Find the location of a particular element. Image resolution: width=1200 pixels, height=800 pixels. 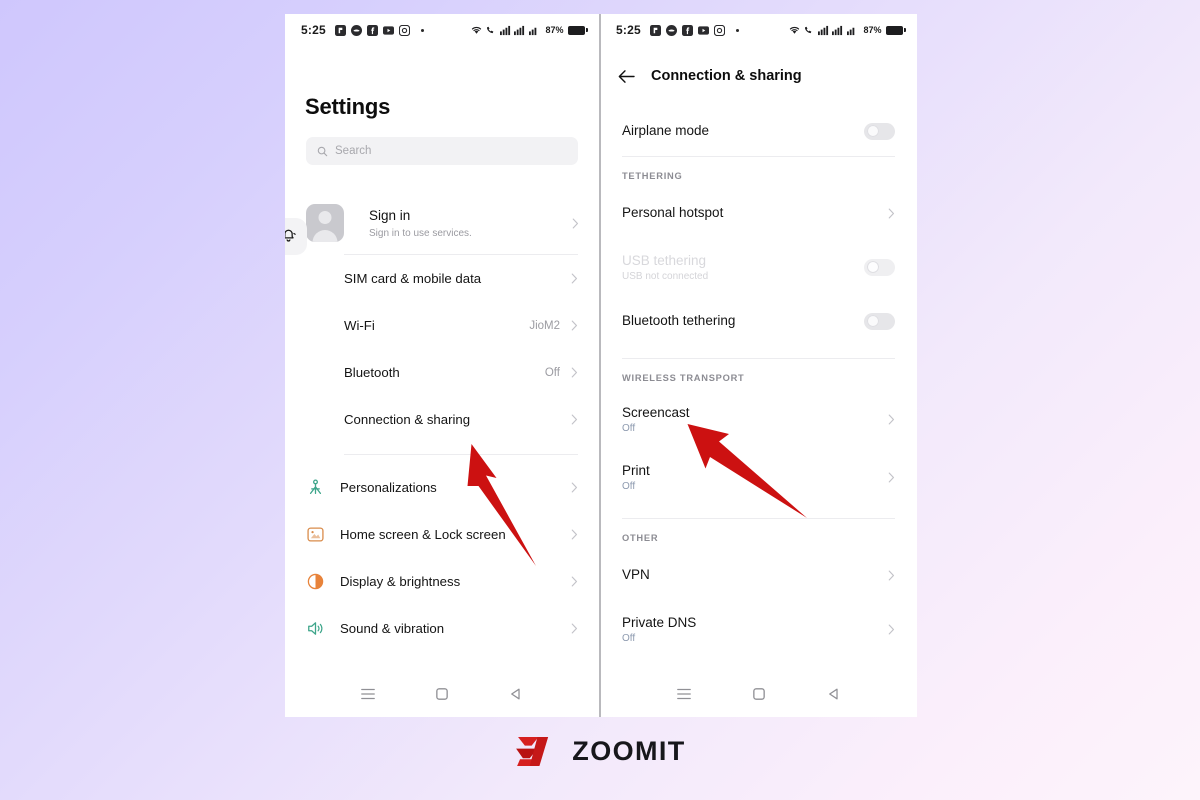

search-icon is located at coordinates (322, 151).